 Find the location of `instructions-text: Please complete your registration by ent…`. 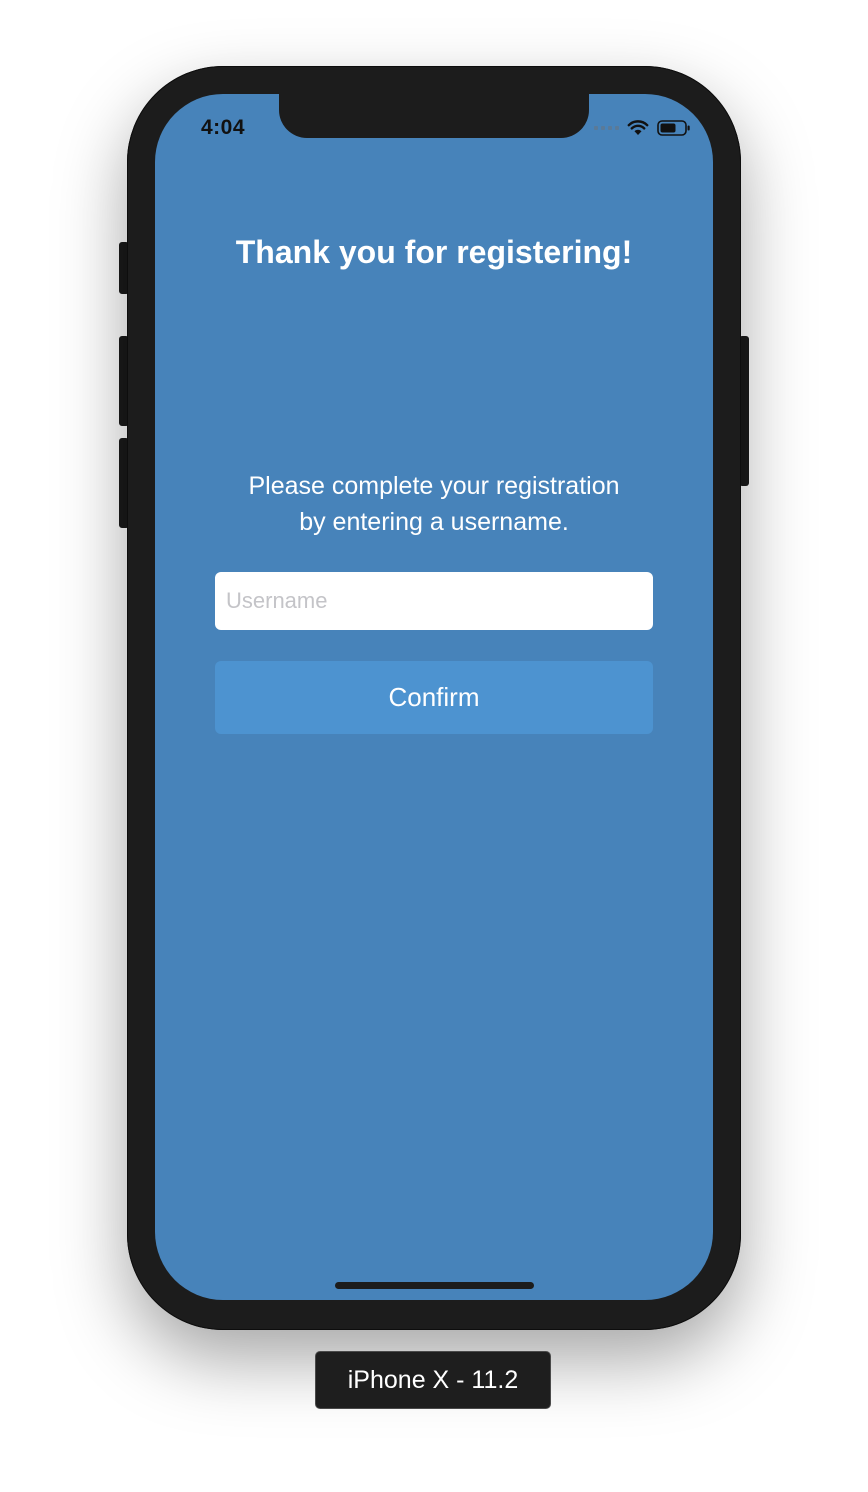

instructions-text: Please complete your registration by ent… is located at coordinates (434, 504).